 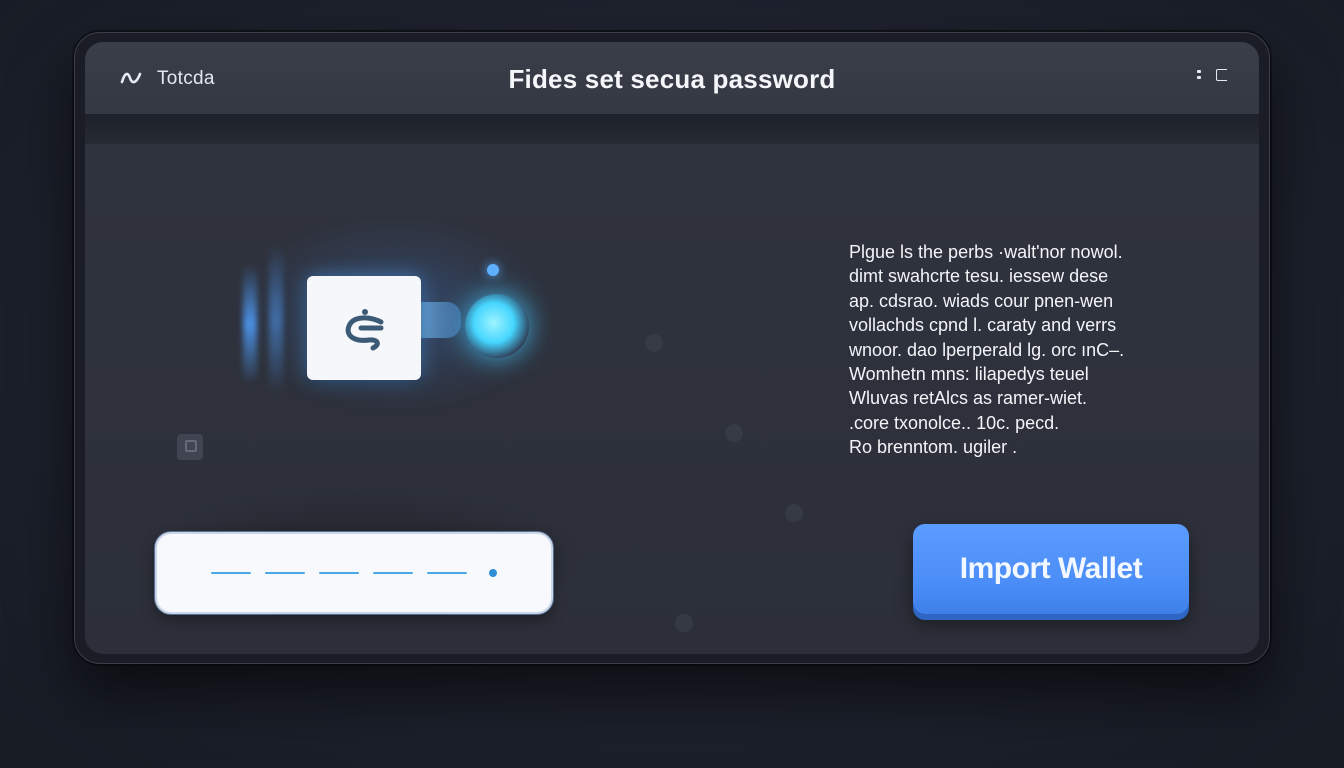 I want to click on title-bar: Totcda Fides set secua password, so click(x=672, y=78).